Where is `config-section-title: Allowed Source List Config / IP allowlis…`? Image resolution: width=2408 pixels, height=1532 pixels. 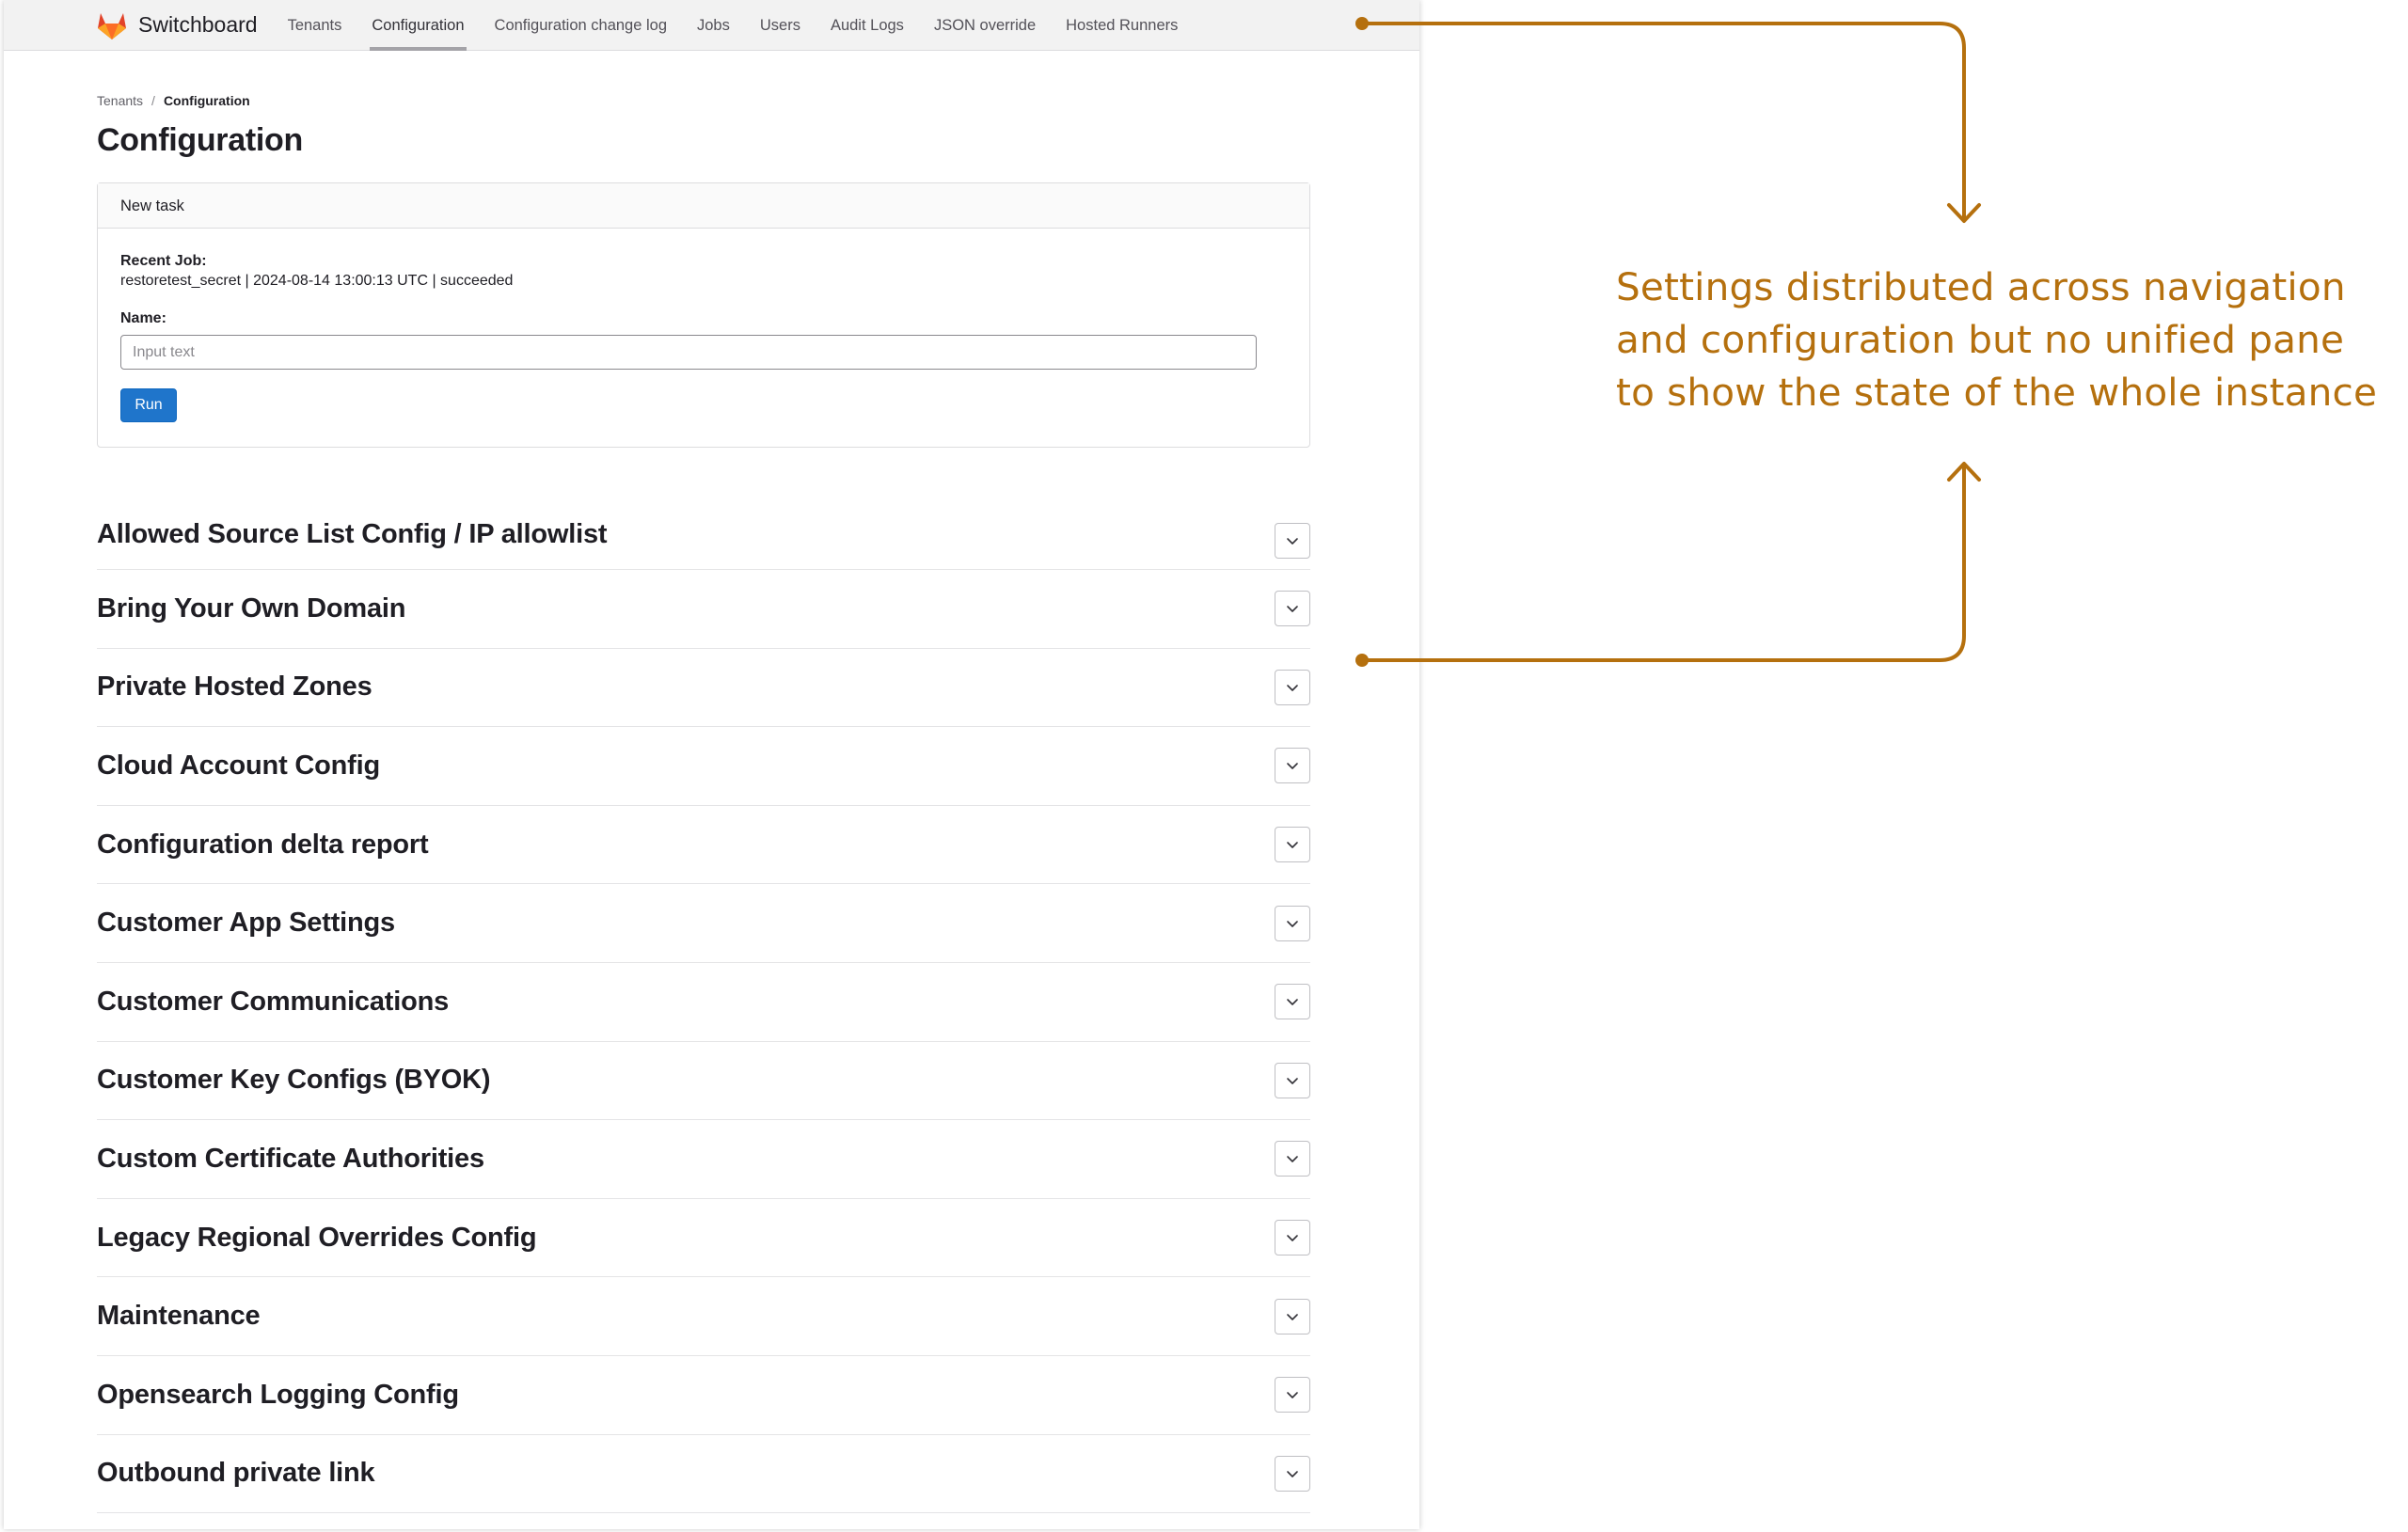
config-section-title: Allowed Source List Config / IP allowlis… is located at coordinates (353, 534).